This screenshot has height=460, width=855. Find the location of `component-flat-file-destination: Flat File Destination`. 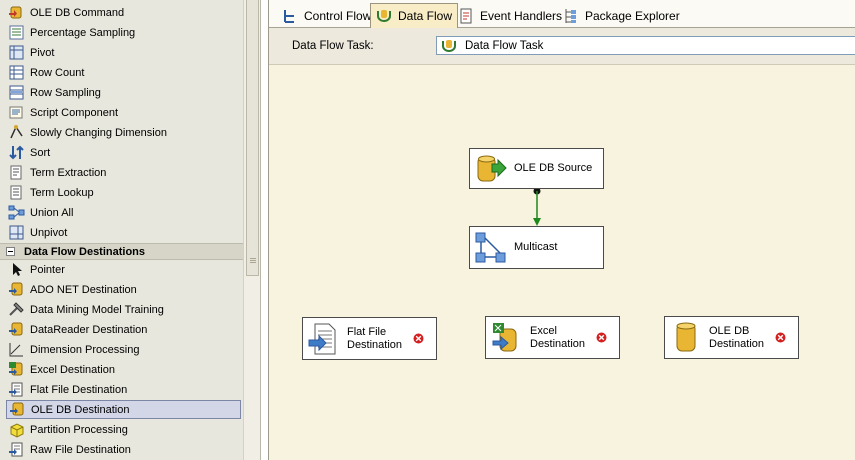

component-flat-file-destination: Flat File Destination is located at coordinates (369, 338).